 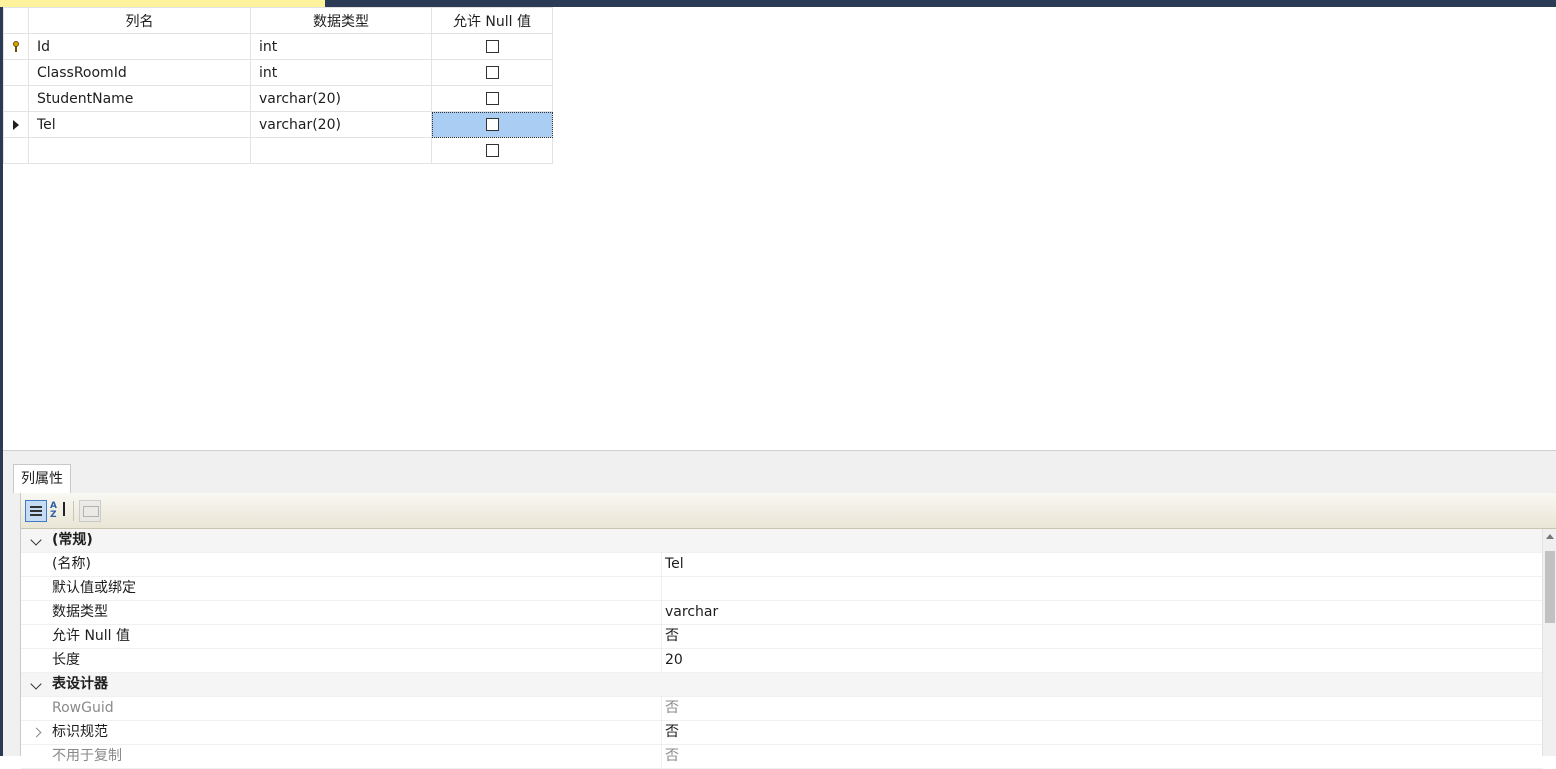 What do you see at coordinates (53, 510) in the screenshot?
I see `sort-az-icon: A Z` at bounding box center [53, 510].